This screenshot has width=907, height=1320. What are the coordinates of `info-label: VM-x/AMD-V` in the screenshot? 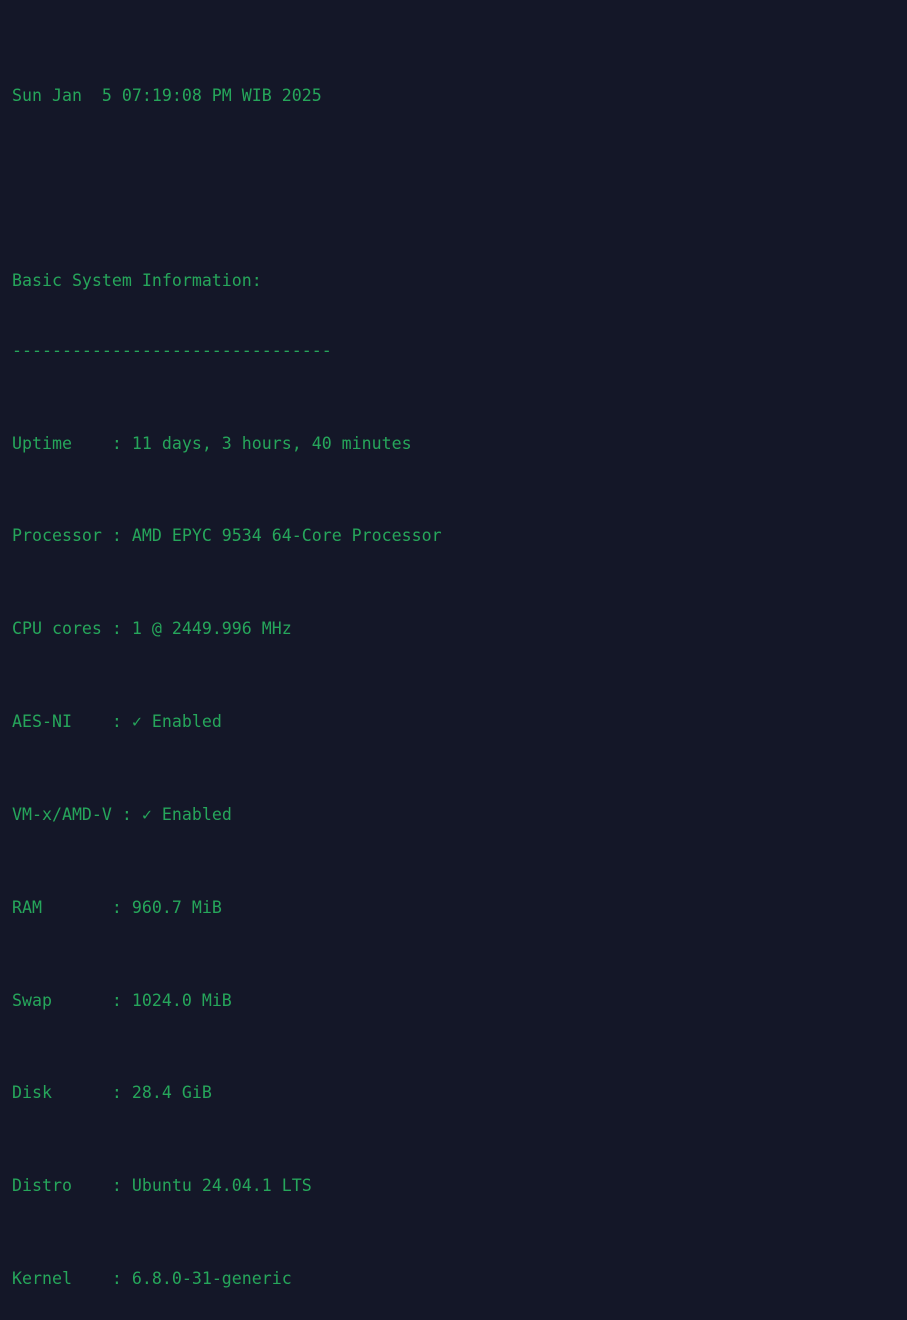 It's located at (62, 814).